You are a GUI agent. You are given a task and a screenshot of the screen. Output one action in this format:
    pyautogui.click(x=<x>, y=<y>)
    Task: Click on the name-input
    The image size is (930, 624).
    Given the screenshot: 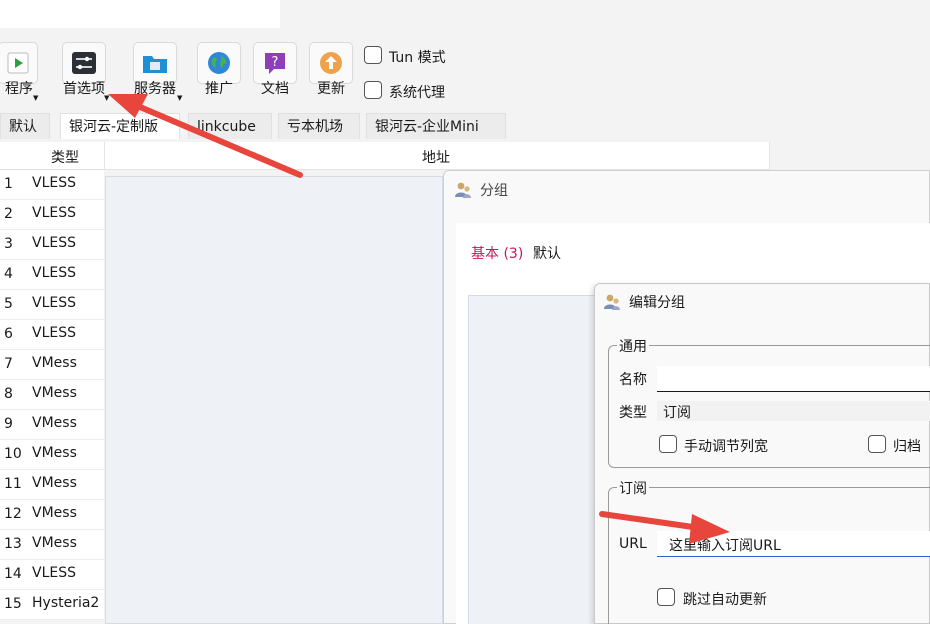 What is the action you would take?
    pyautogui.click(x=793, y=379)
    